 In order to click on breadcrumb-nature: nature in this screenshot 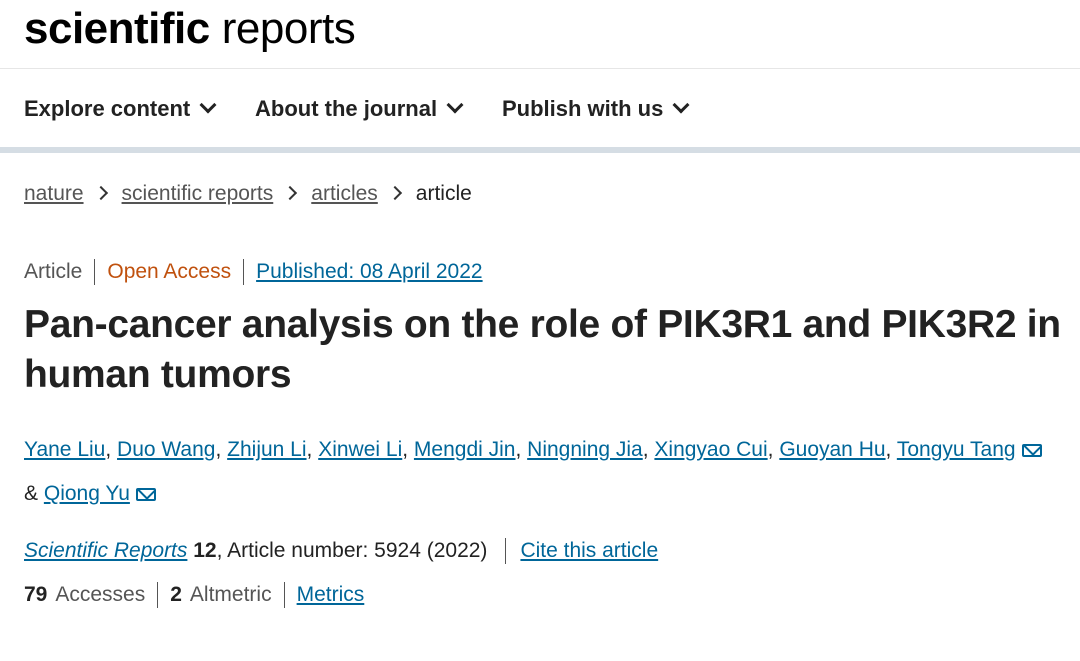, I will do `click(54, 193)`.